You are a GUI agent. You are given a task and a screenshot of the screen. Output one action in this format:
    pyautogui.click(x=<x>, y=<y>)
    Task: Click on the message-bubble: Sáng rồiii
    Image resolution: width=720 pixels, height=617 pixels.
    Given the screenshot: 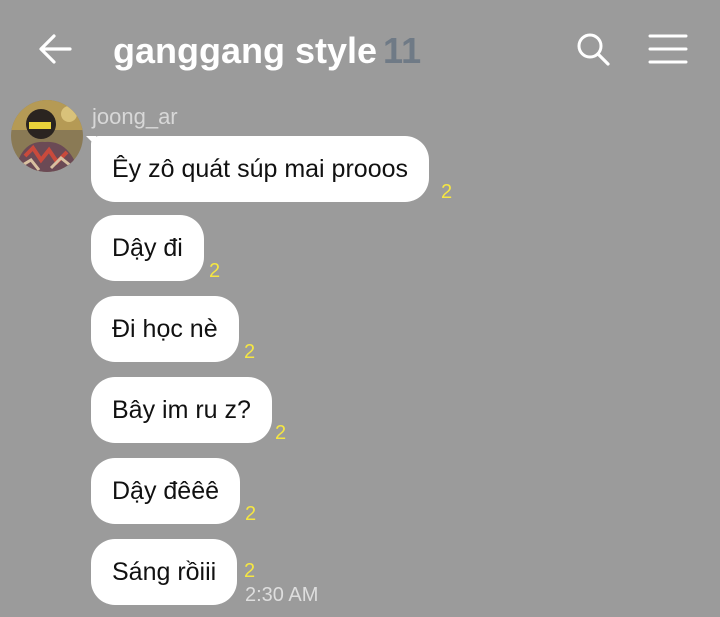 What is the action you would take?
    pyautogui.click(x=164, y=572)
    